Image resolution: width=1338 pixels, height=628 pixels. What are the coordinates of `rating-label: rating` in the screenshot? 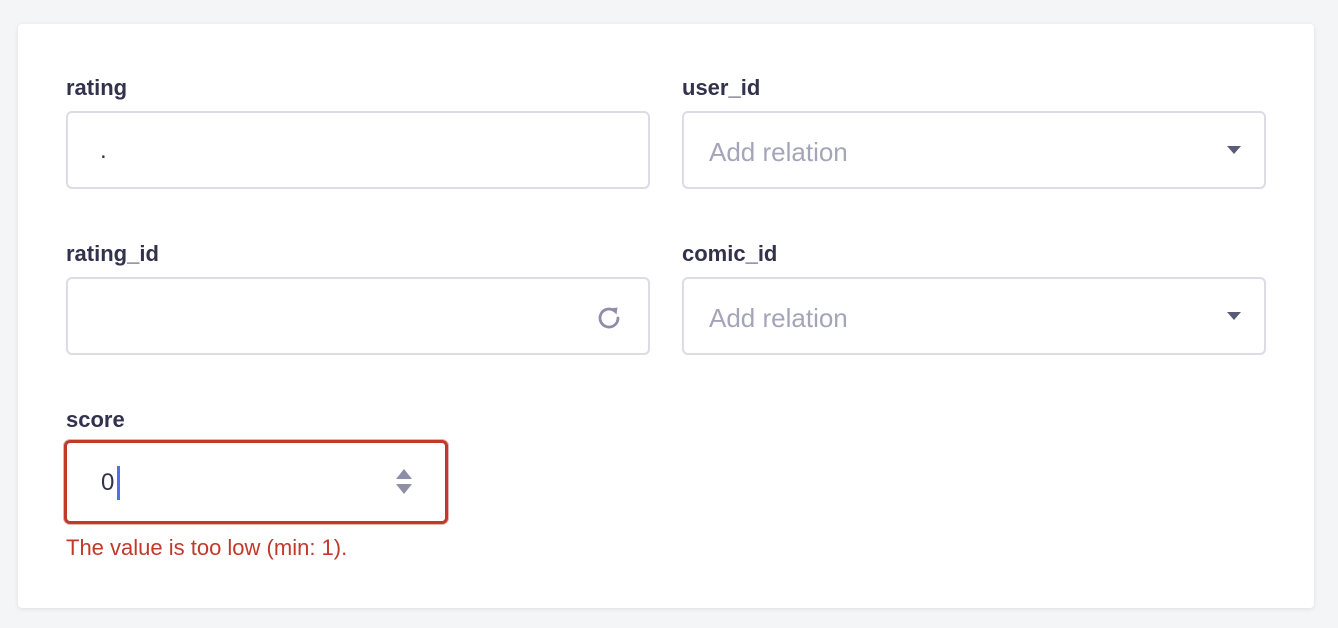 It's located at (97, 87).